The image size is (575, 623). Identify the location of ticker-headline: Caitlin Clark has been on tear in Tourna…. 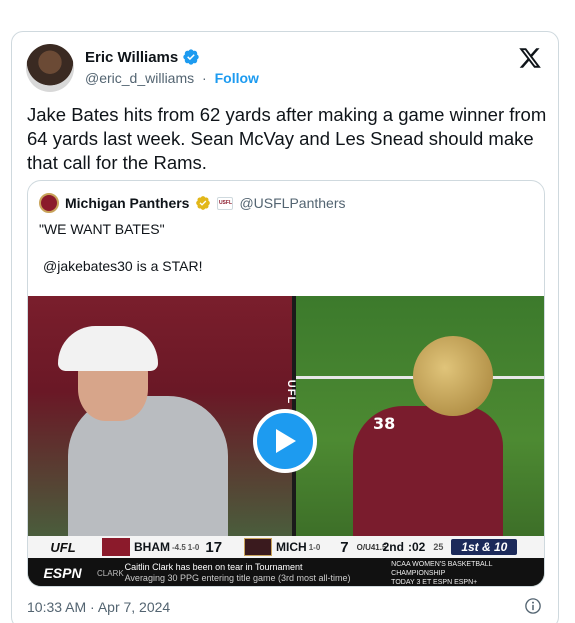
(213, 567).